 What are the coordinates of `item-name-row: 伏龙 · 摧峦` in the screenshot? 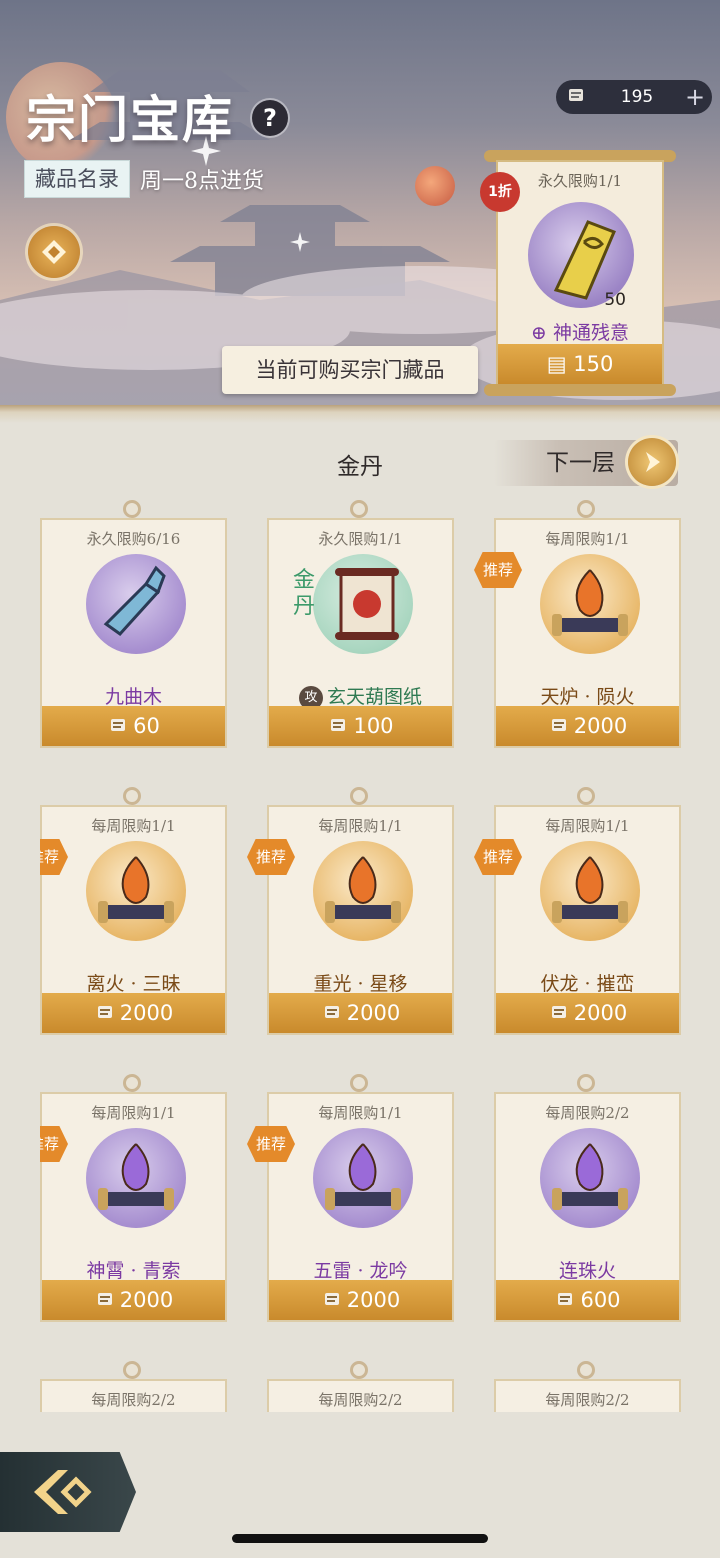 It's located at (587, 982).